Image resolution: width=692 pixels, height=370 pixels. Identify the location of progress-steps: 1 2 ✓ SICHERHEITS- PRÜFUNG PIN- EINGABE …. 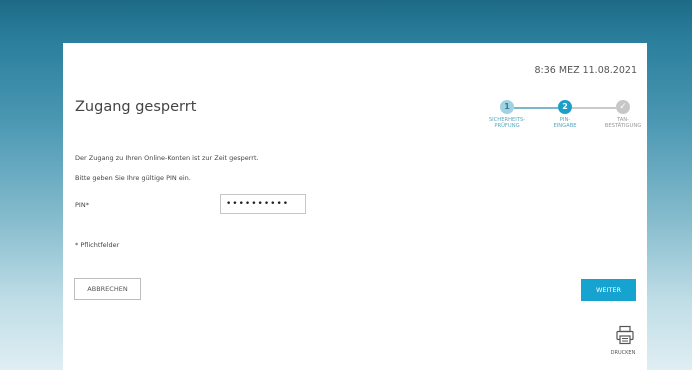
(569, 120).